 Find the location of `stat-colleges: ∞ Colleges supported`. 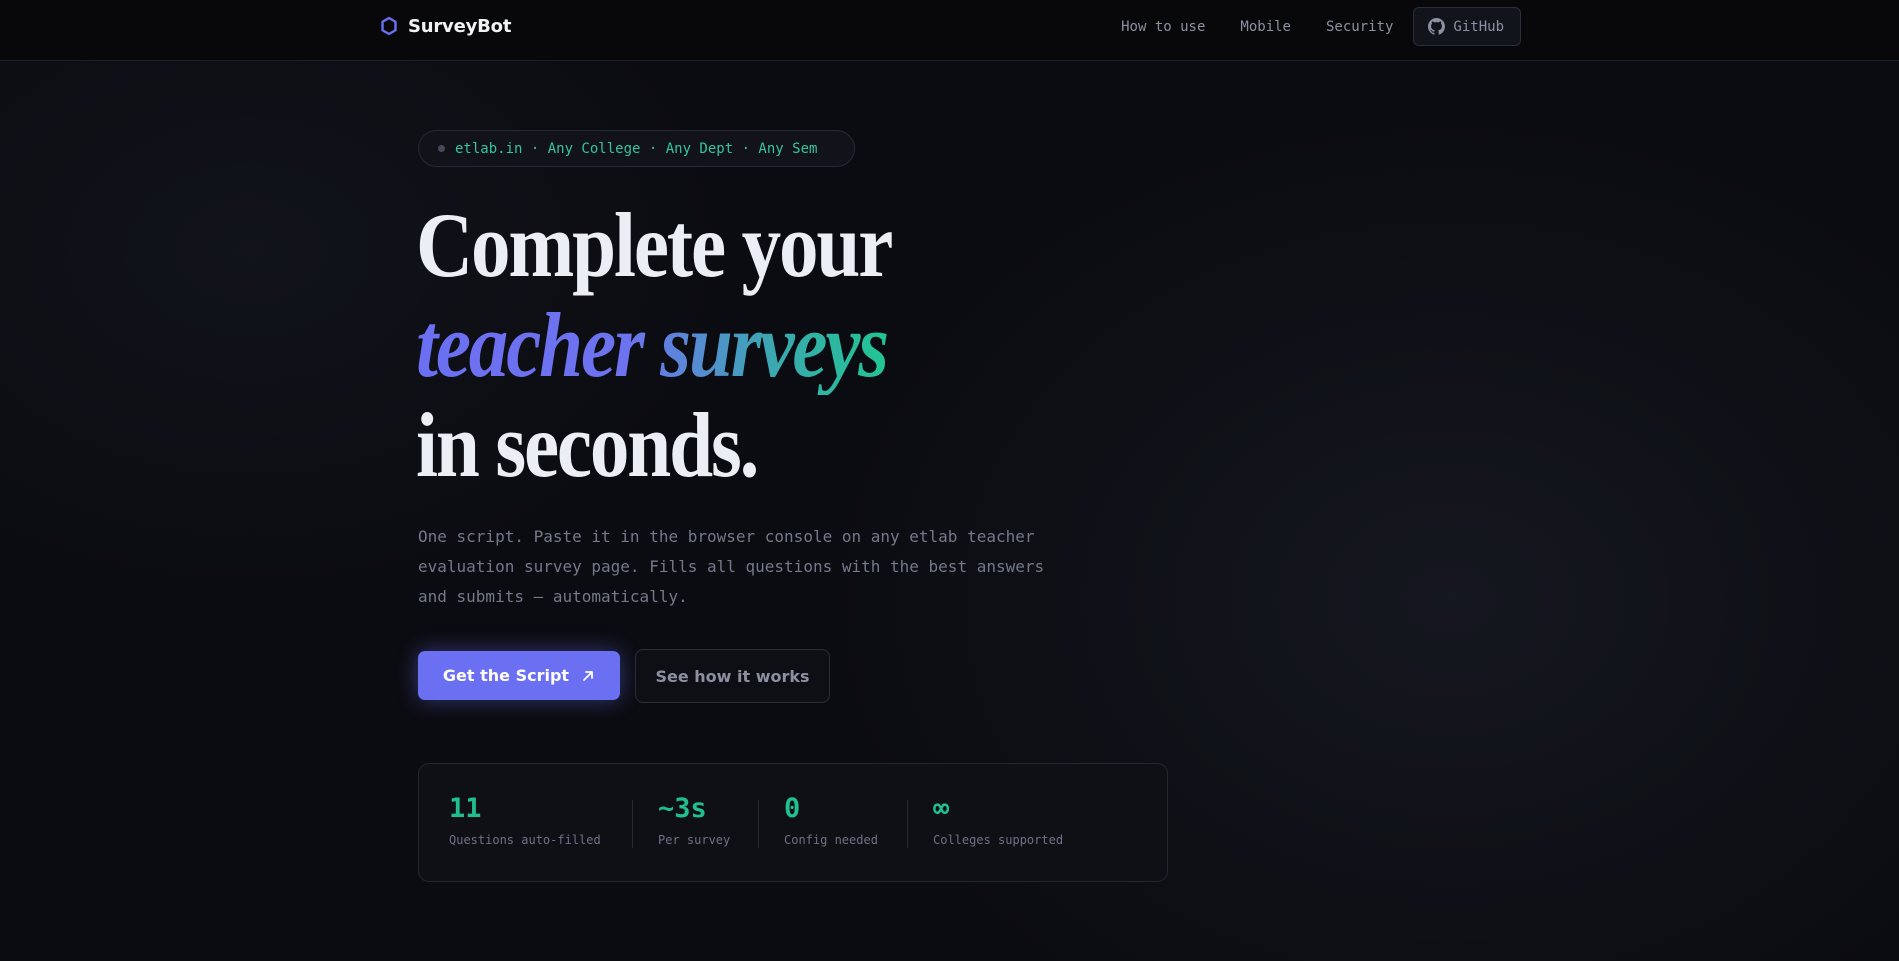

stat-colleges: ∞ Colleges supported is located at coordinates (998, 820).